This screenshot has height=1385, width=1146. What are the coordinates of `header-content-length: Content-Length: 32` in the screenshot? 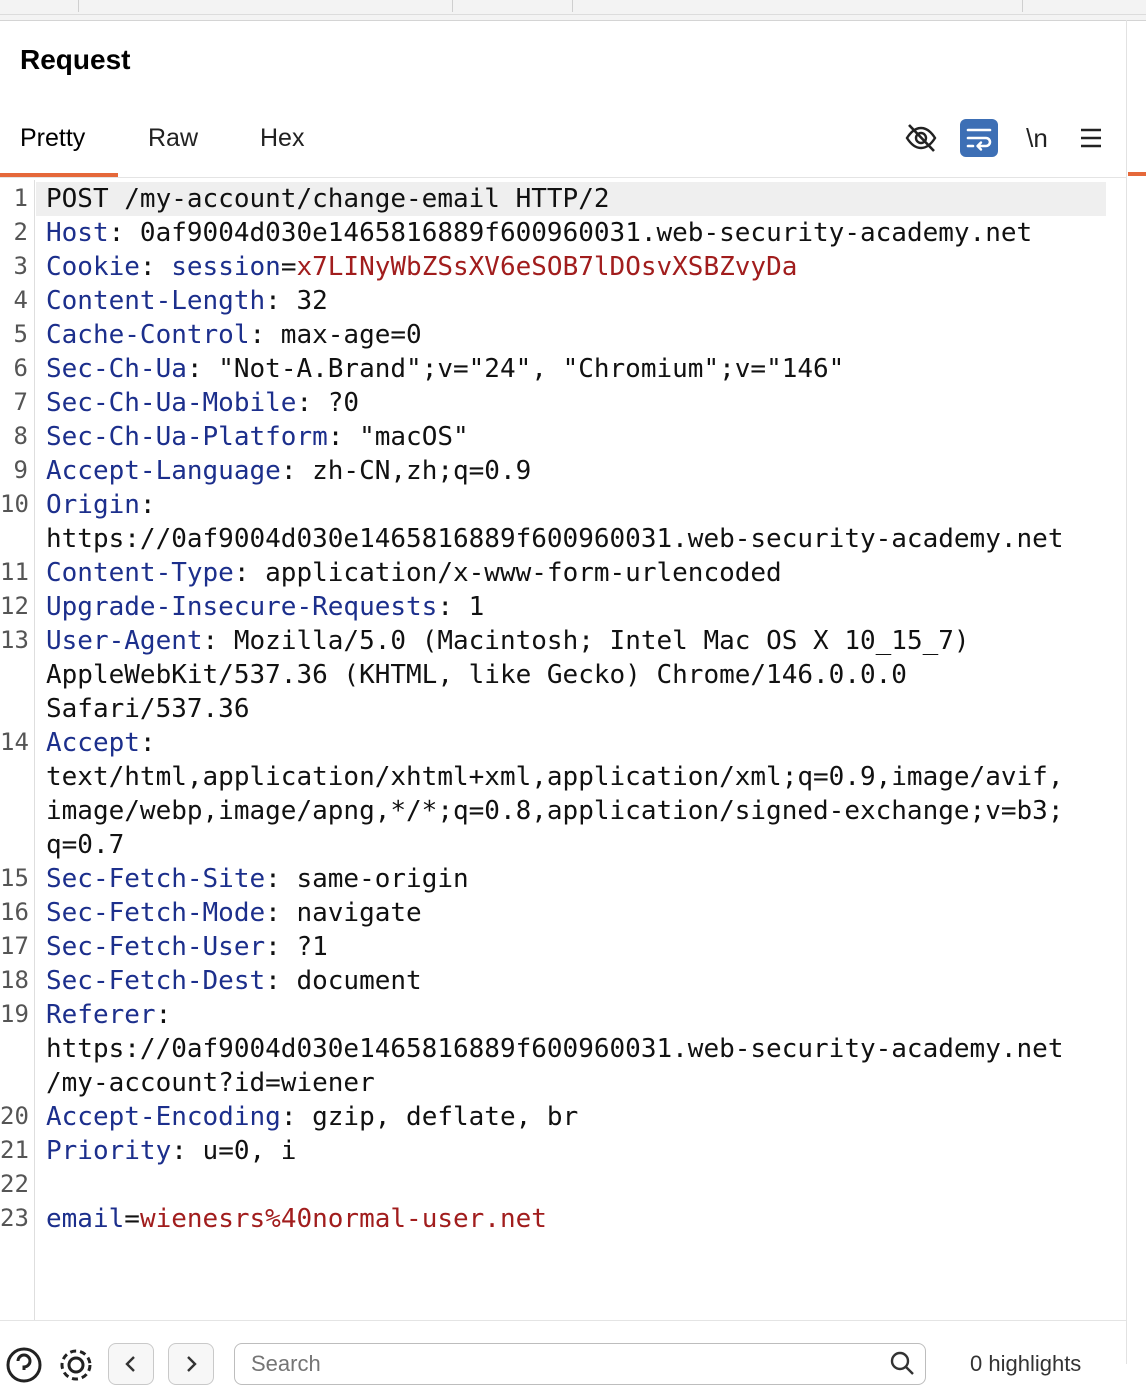 It's located at (187, 301).